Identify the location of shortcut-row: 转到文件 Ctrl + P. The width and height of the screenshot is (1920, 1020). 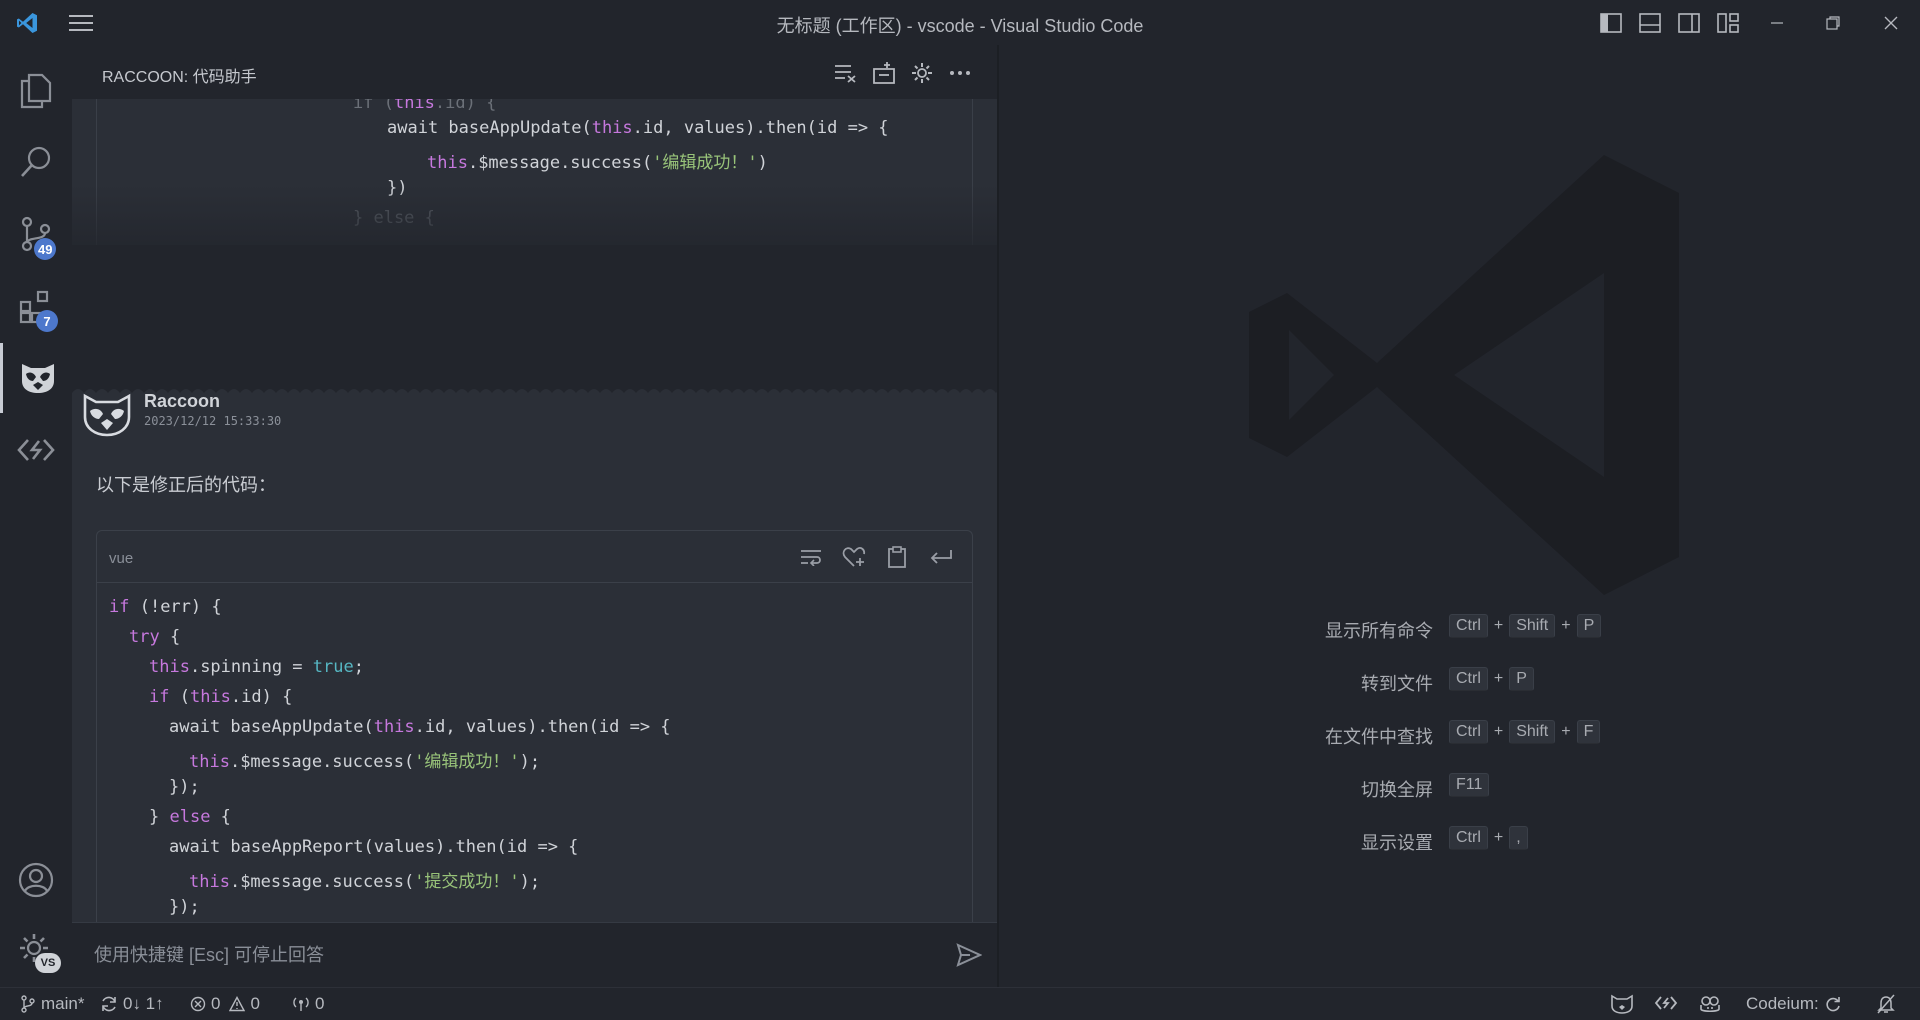
(1459, 681).